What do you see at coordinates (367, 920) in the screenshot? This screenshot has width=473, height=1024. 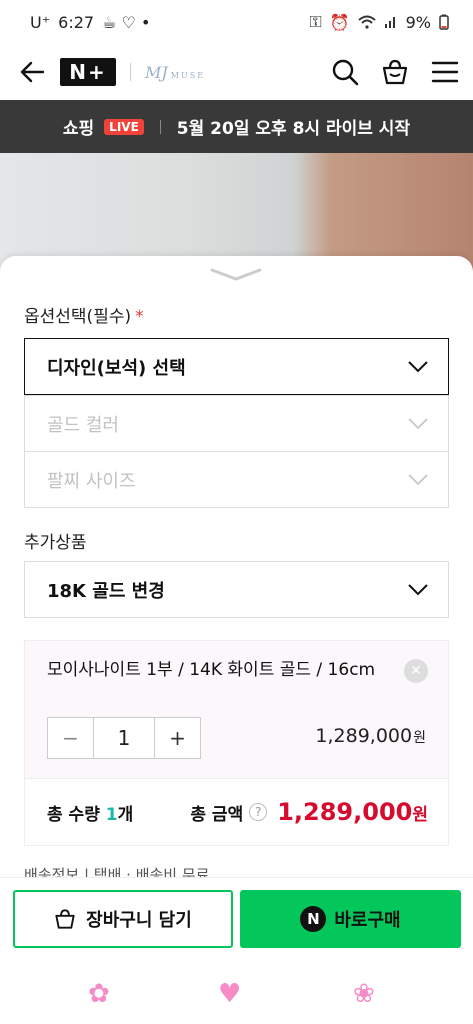 I see `buy-now-label: 바로구매` at bounding box center [367, 920].